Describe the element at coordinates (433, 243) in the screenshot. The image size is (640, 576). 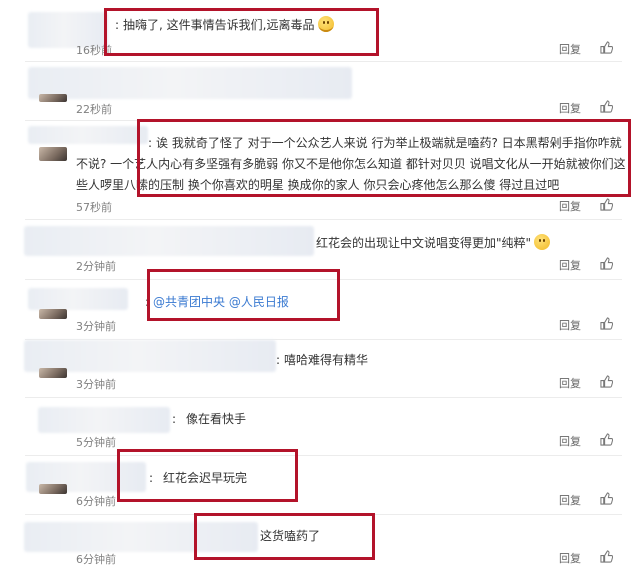
I see `comment-text: 红花会的出现让中文说唱变得更加"纯粹"` at that location.